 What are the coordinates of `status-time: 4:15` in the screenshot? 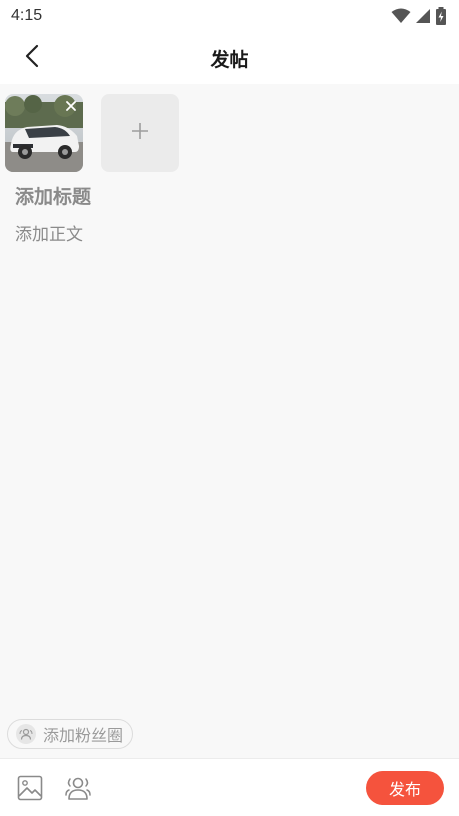 It's located at (27, 15).